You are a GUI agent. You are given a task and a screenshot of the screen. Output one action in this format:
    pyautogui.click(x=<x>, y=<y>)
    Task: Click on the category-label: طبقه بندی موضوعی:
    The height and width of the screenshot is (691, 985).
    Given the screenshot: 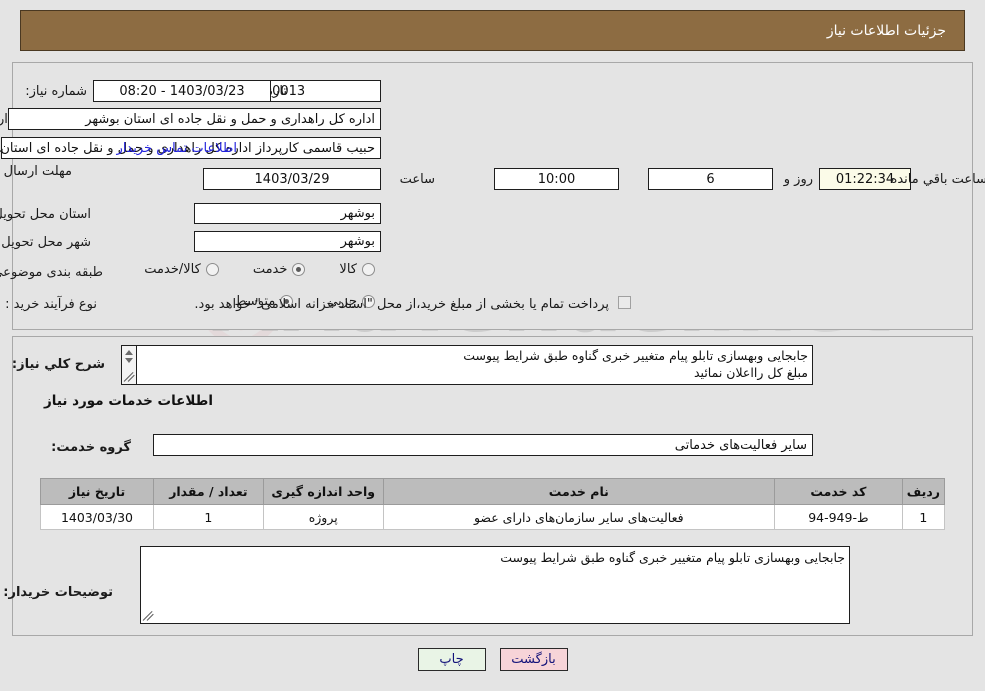 What is the action you would take?
    pyautogui.click(x=51, y=272)
    